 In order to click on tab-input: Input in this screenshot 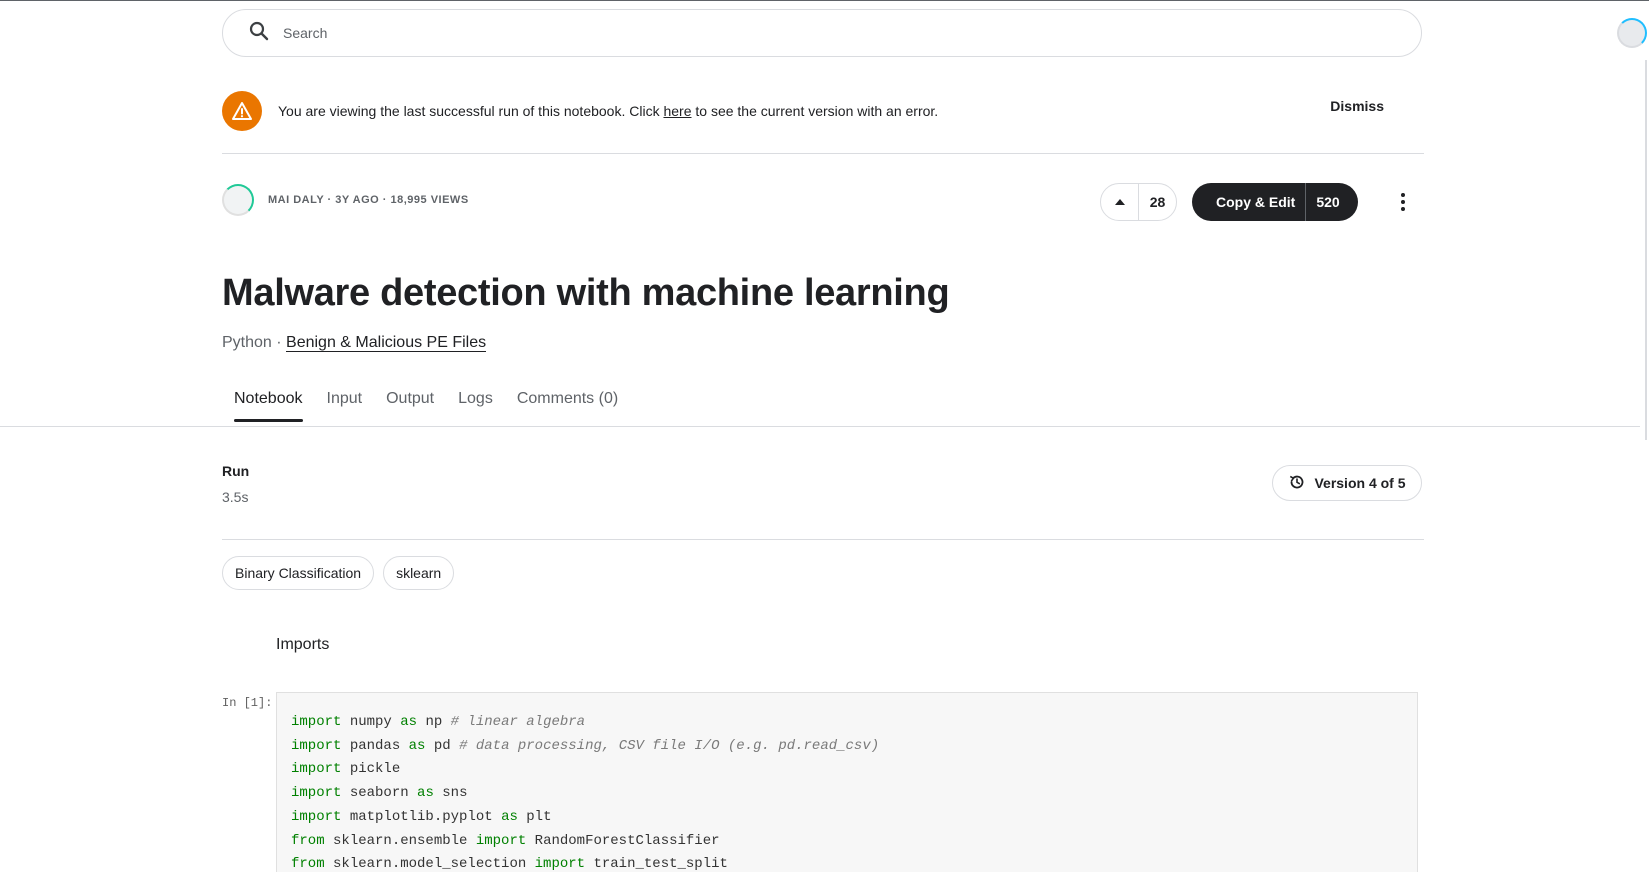, I will do `click(345, 404)`.